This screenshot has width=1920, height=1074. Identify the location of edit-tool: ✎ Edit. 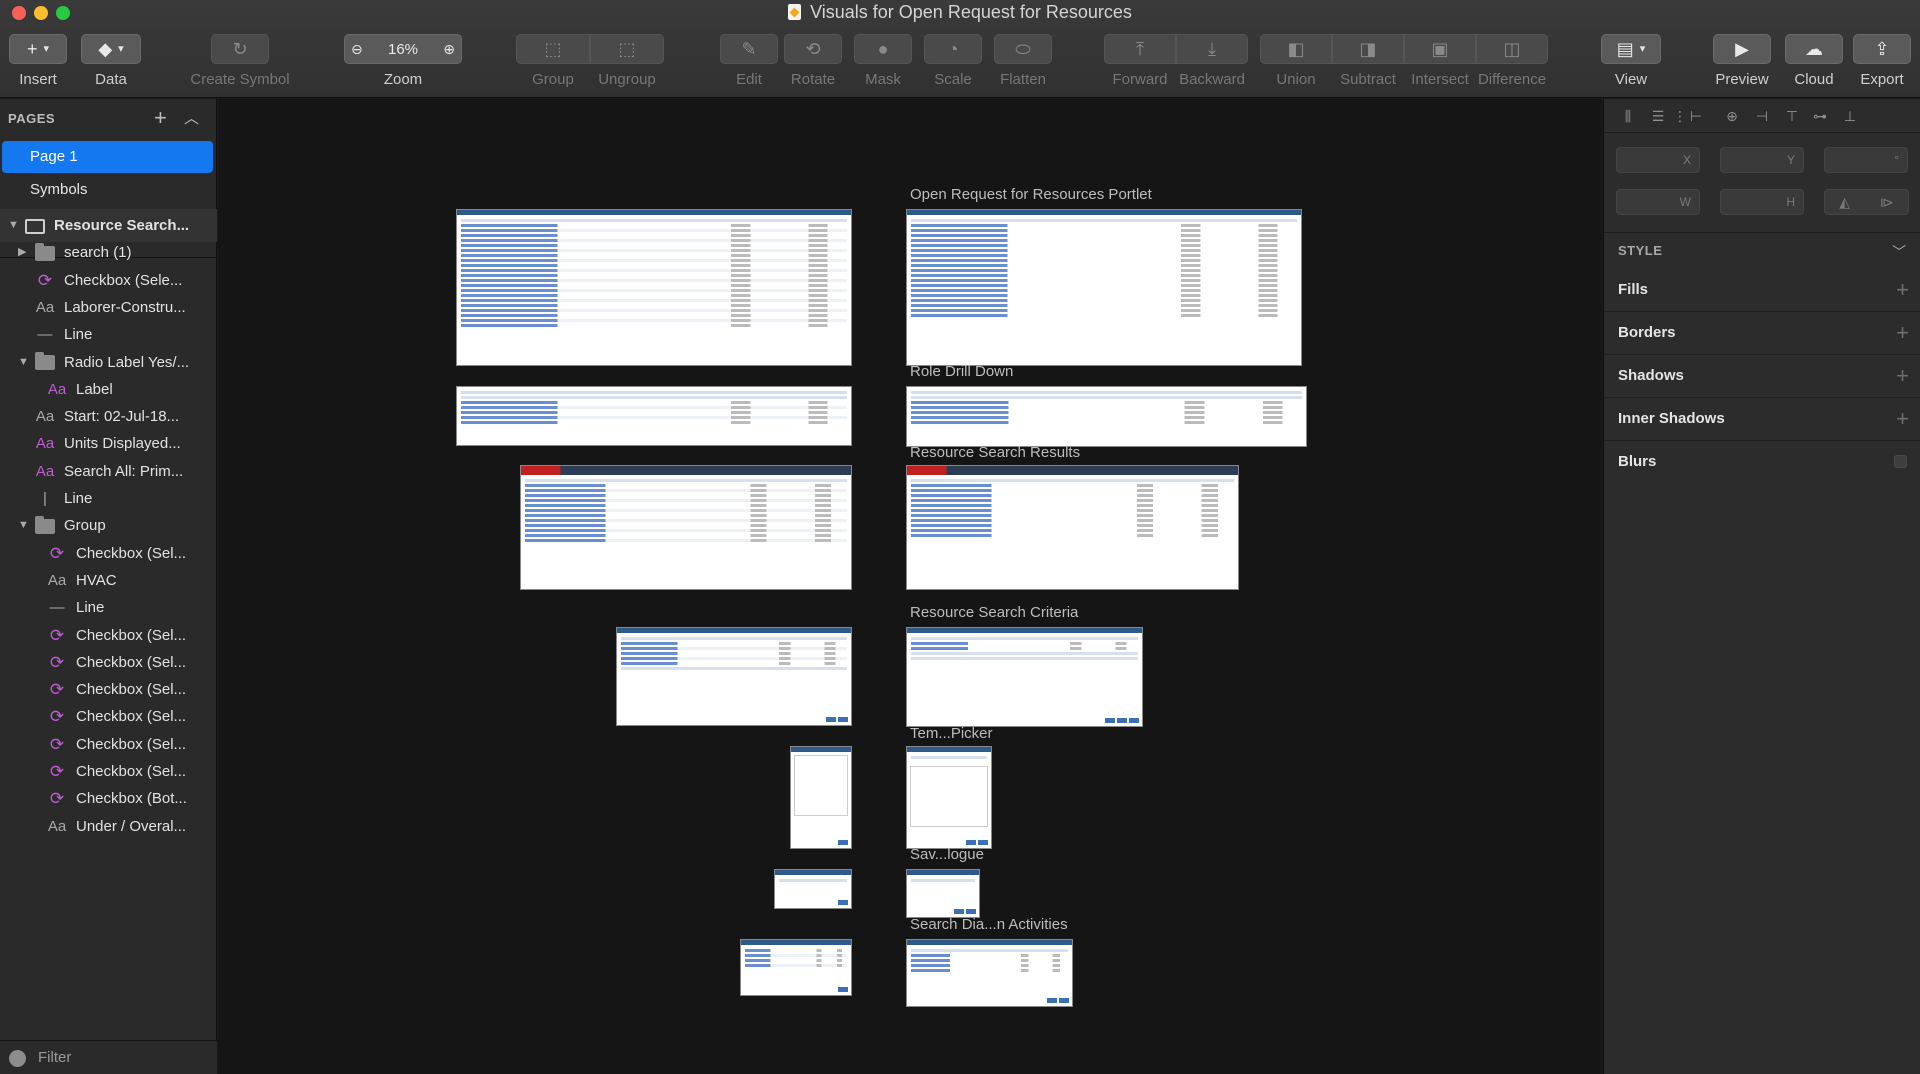
(749, 61).